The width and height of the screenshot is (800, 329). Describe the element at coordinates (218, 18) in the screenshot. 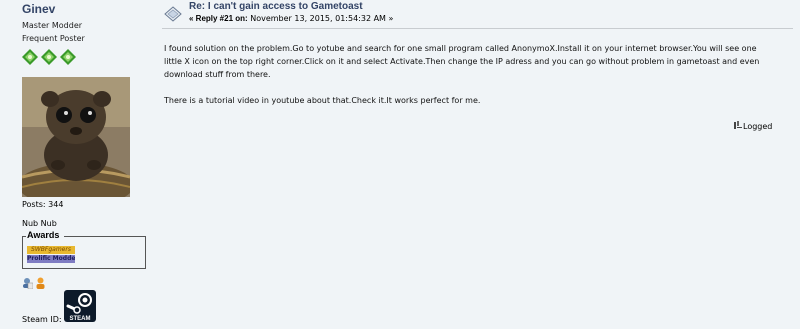

I see `reply-number: « Reply #21 on:` at that location.